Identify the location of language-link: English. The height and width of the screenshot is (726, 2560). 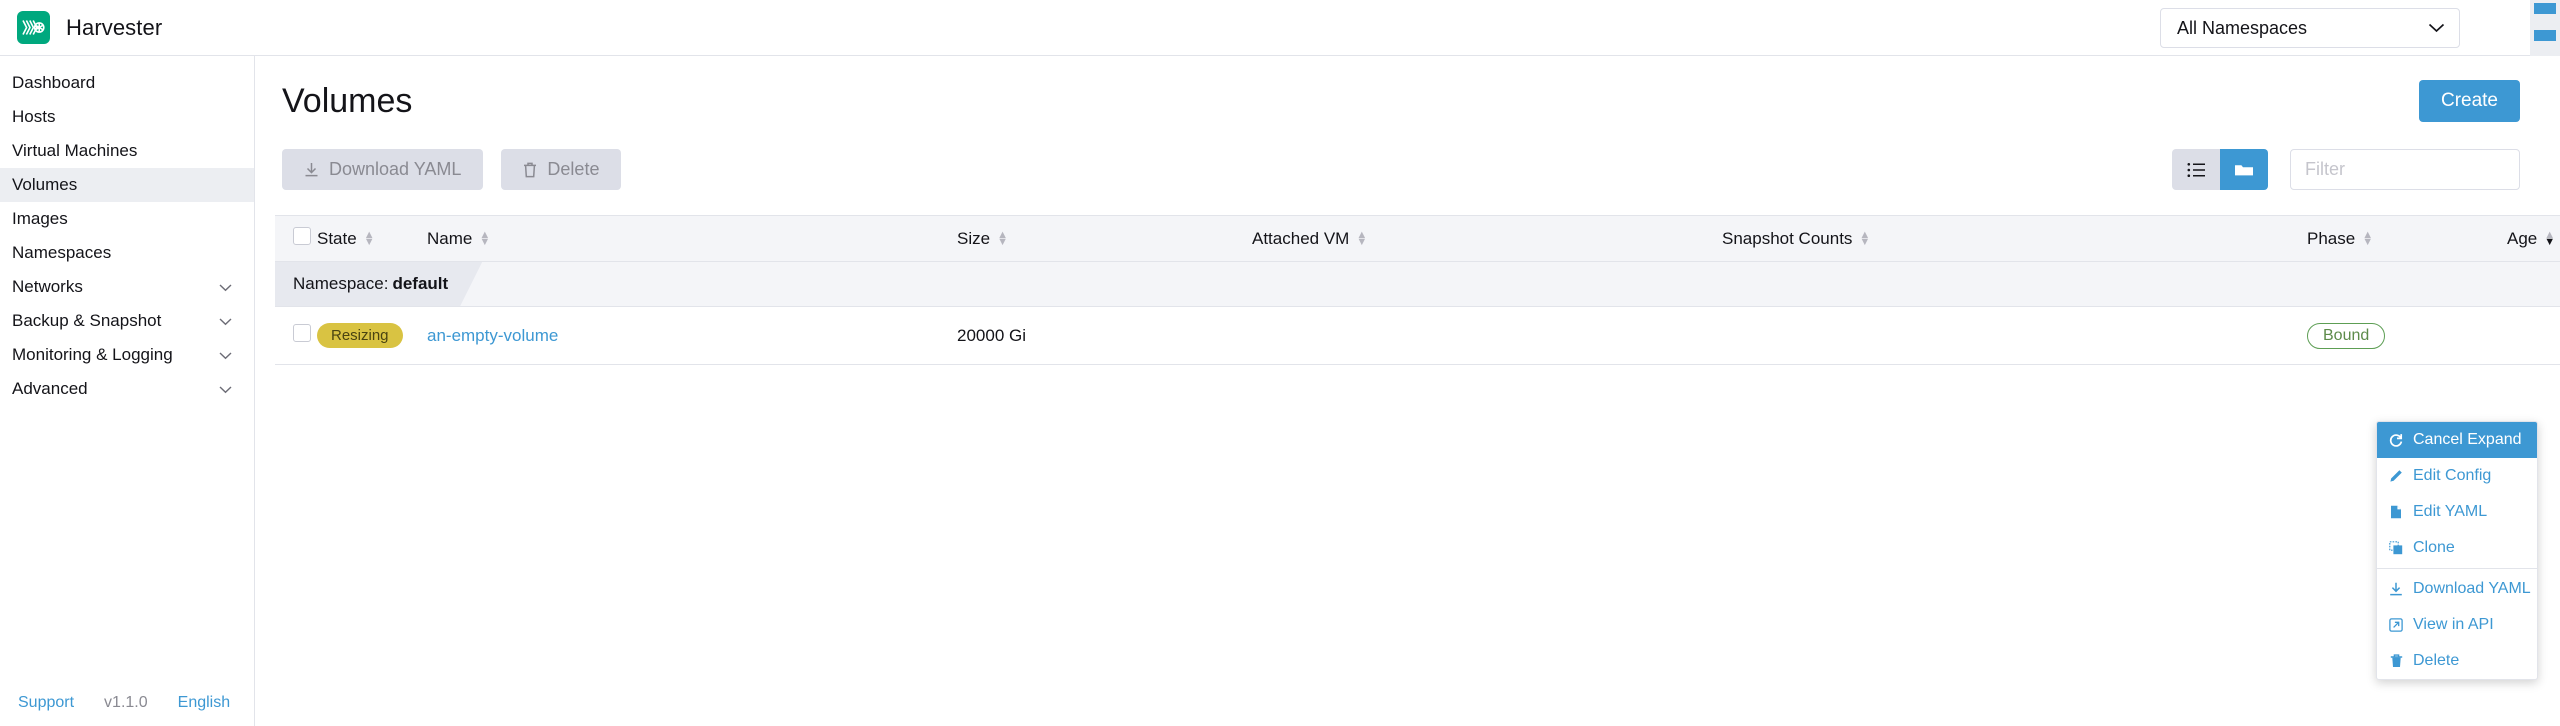
(204, 703).